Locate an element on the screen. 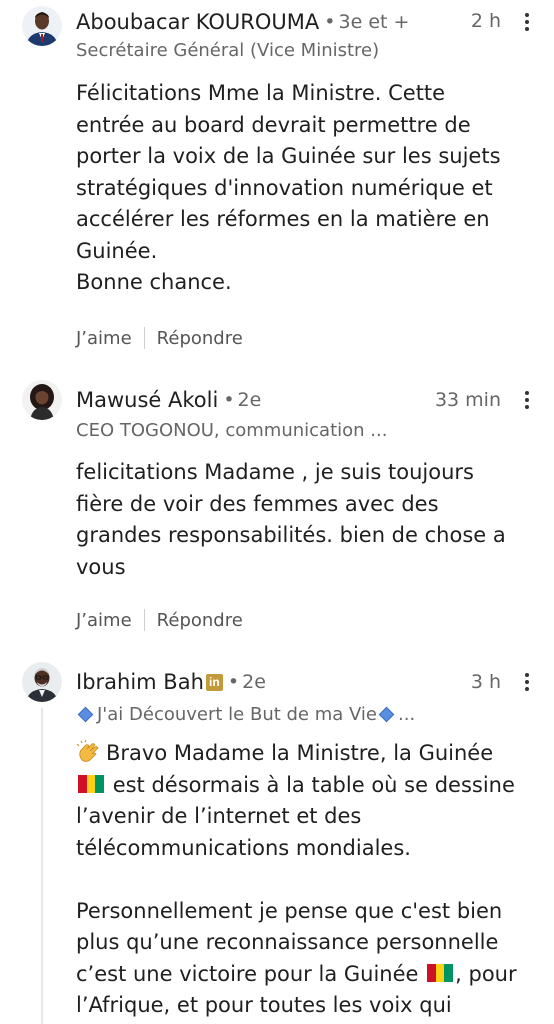  comment-line is located at coordinates (306, 880).